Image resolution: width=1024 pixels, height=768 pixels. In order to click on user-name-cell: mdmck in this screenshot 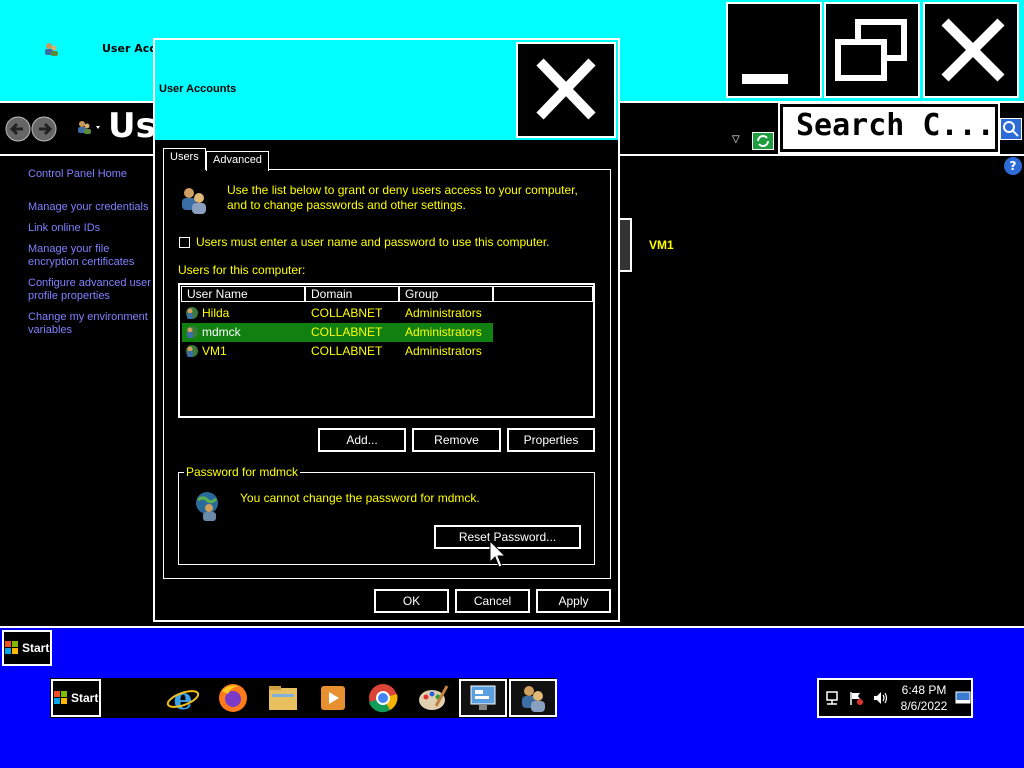, I will do `click(221, 332)`.